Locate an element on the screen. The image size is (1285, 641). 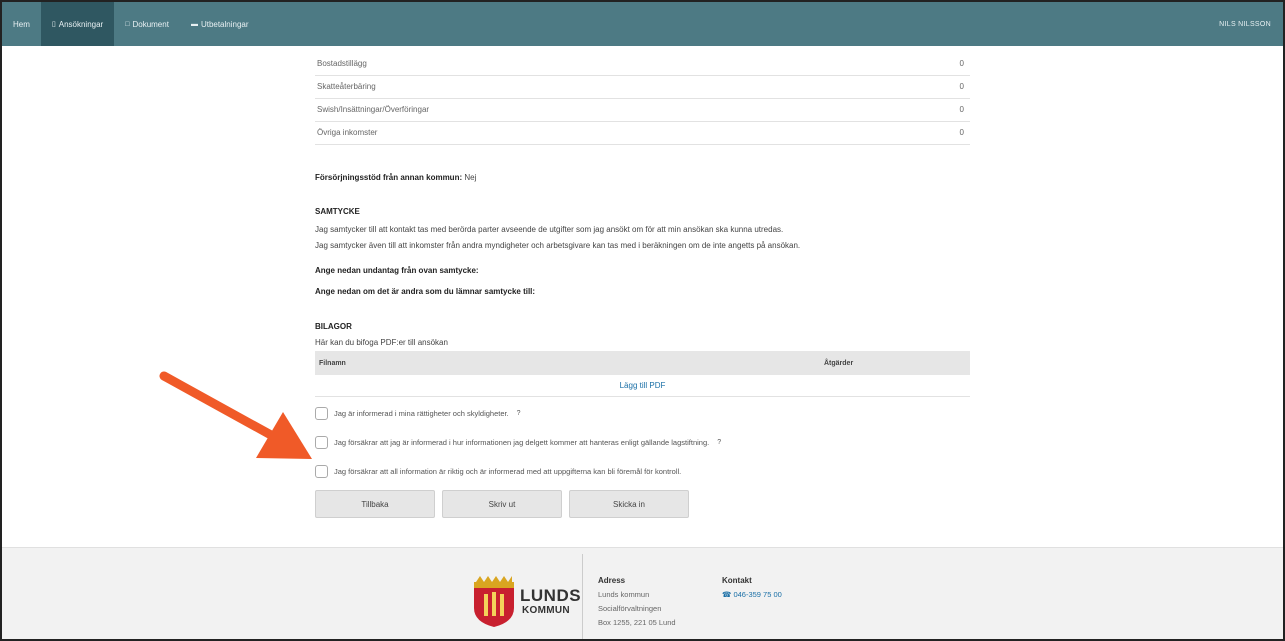
nav-item-label: Hem is located at coordinates (21, 24).